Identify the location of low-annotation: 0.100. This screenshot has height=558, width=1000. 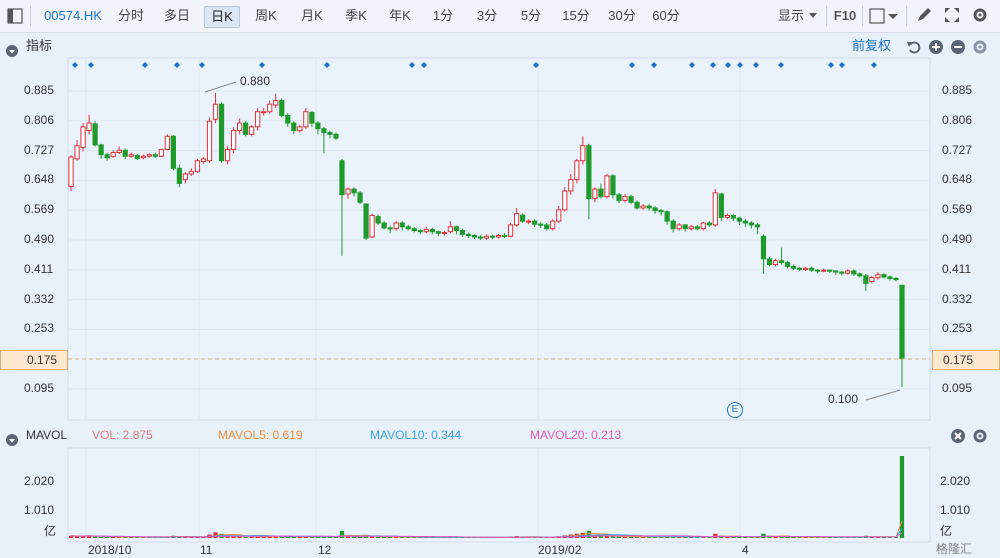
(843, 399).